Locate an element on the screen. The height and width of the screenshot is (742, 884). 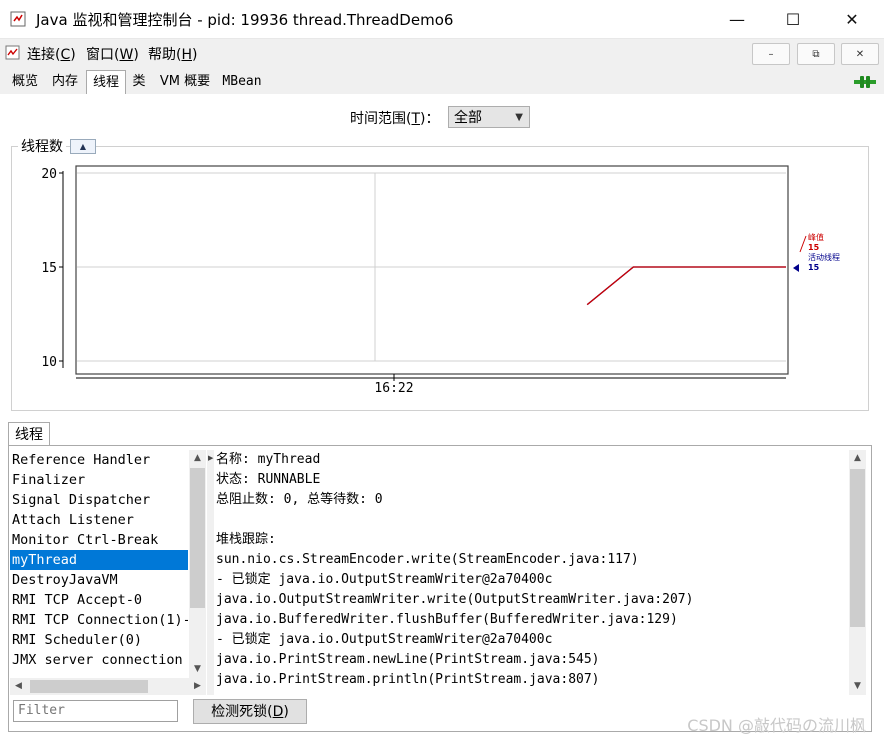
detail-vscroll-thumb is located at coordinates (857, 548).